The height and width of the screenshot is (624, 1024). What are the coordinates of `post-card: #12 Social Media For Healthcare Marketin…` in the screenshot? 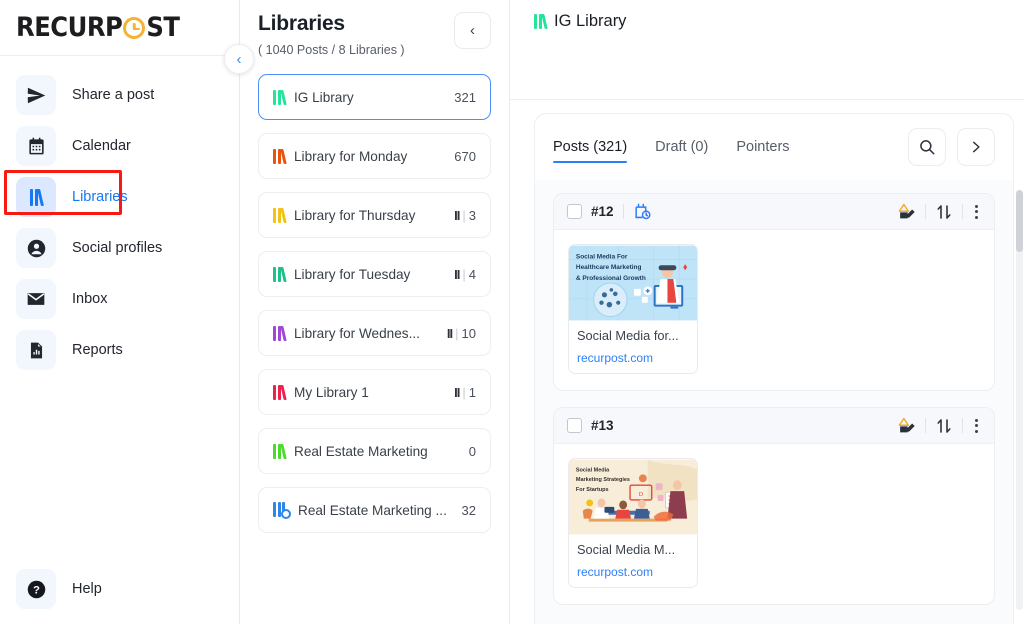 It's located at (774, 292).